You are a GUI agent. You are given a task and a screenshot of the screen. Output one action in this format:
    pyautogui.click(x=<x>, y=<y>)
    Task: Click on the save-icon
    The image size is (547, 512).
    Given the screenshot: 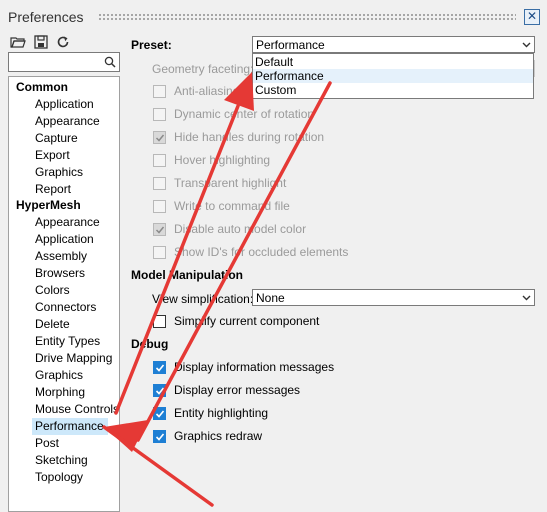 What is the action you would take?
    pyautogui.click(x=41, y=42)
    